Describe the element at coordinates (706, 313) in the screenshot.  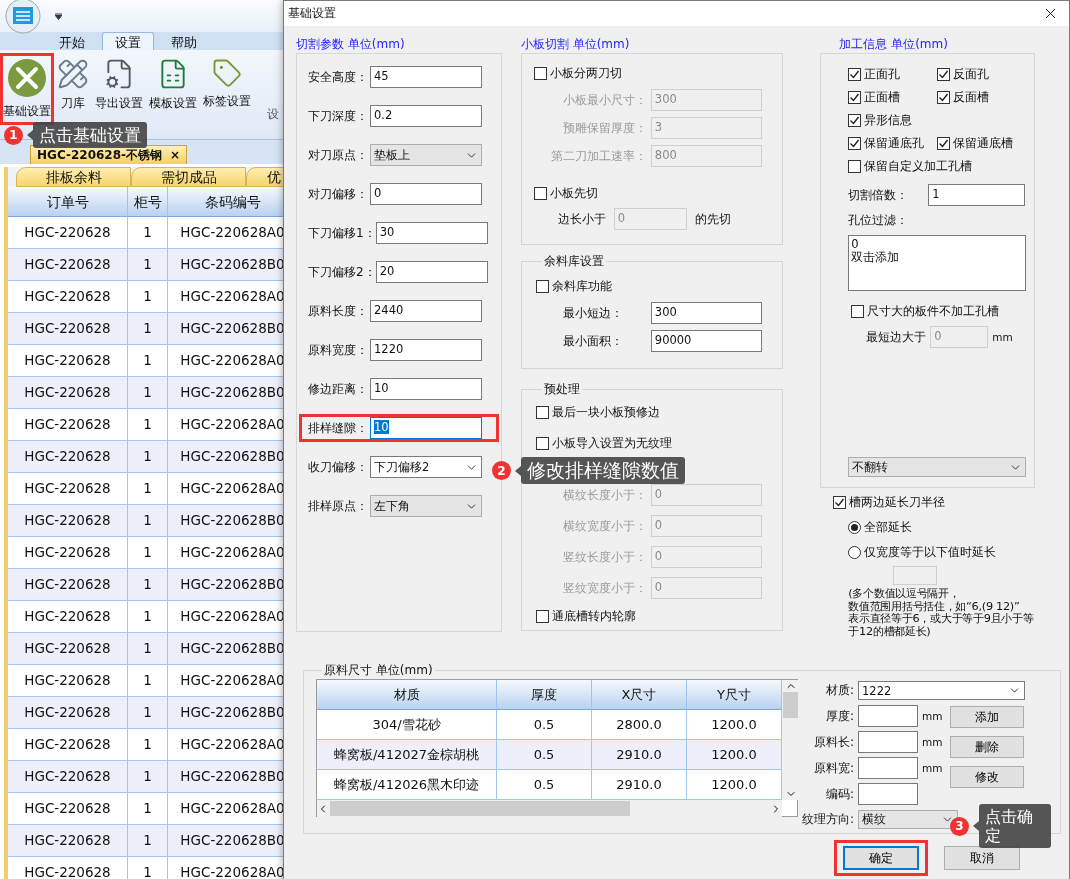
I see `input-field: 300` at that location.